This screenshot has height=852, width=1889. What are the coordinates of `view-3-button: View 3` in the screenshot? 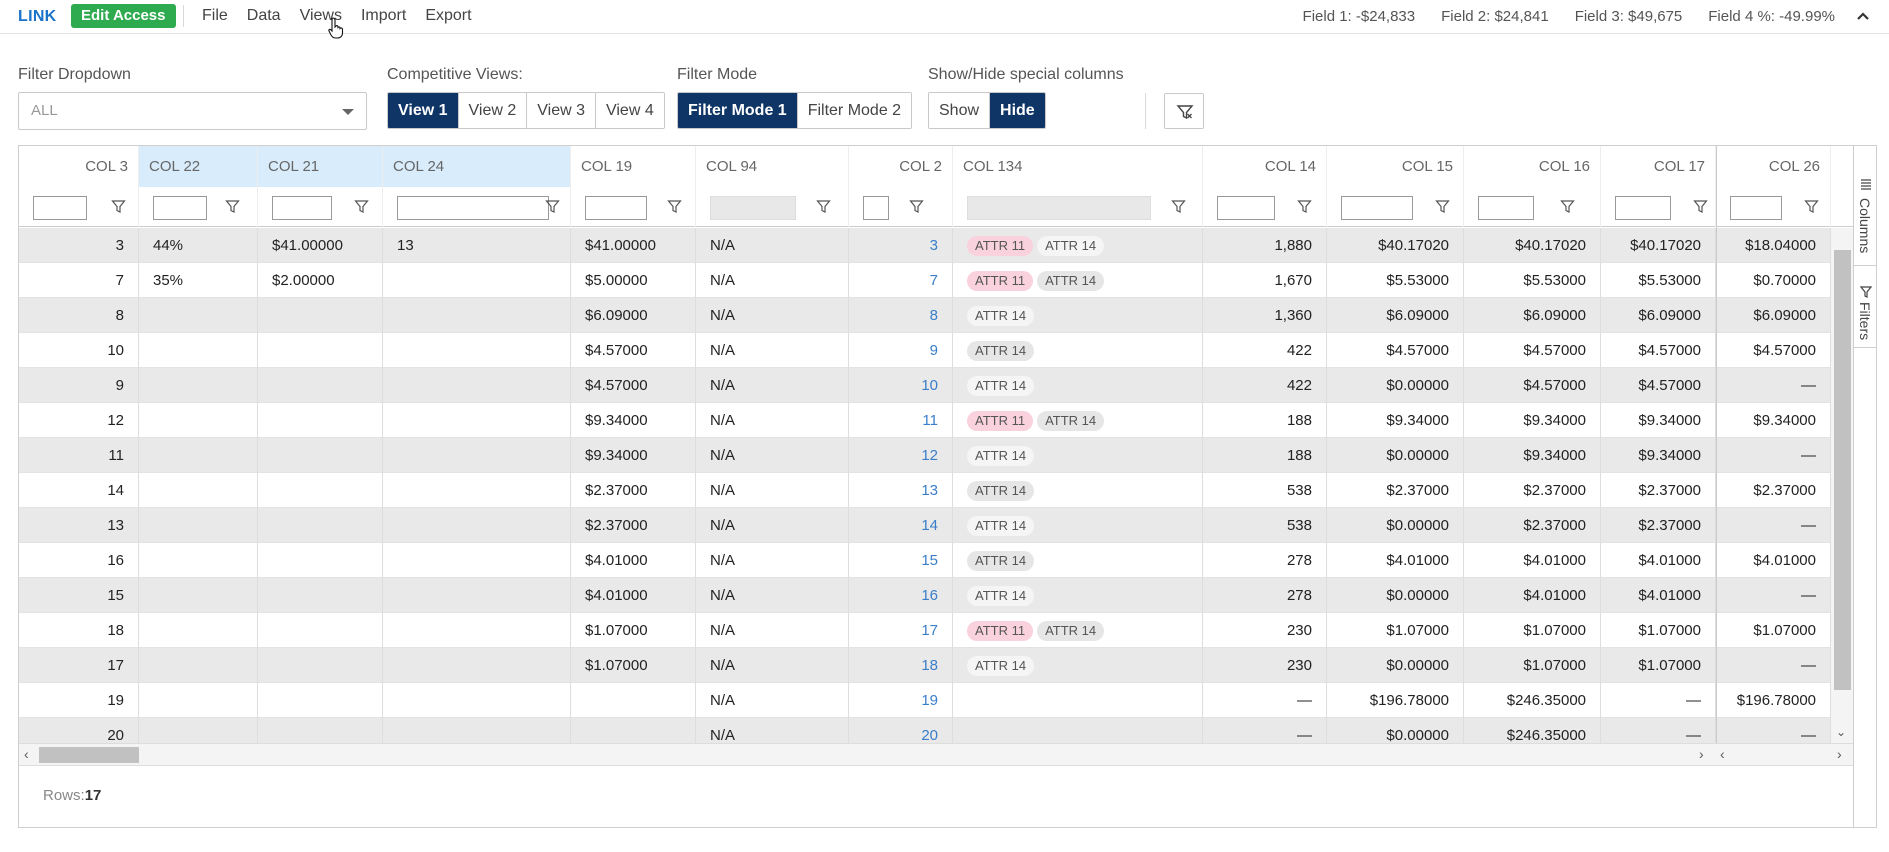 It's located at (560, 110).